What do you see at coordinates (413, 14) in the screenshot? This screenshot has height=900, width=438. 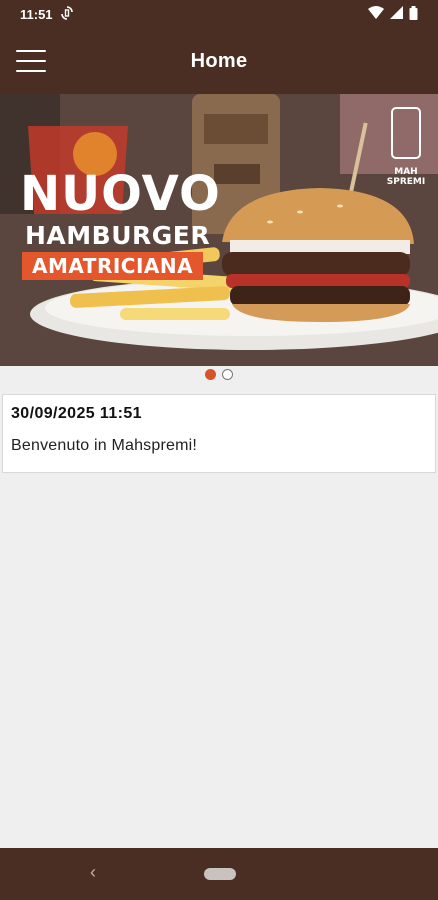 I see `battery-icon` at bounding box center [413, 14].